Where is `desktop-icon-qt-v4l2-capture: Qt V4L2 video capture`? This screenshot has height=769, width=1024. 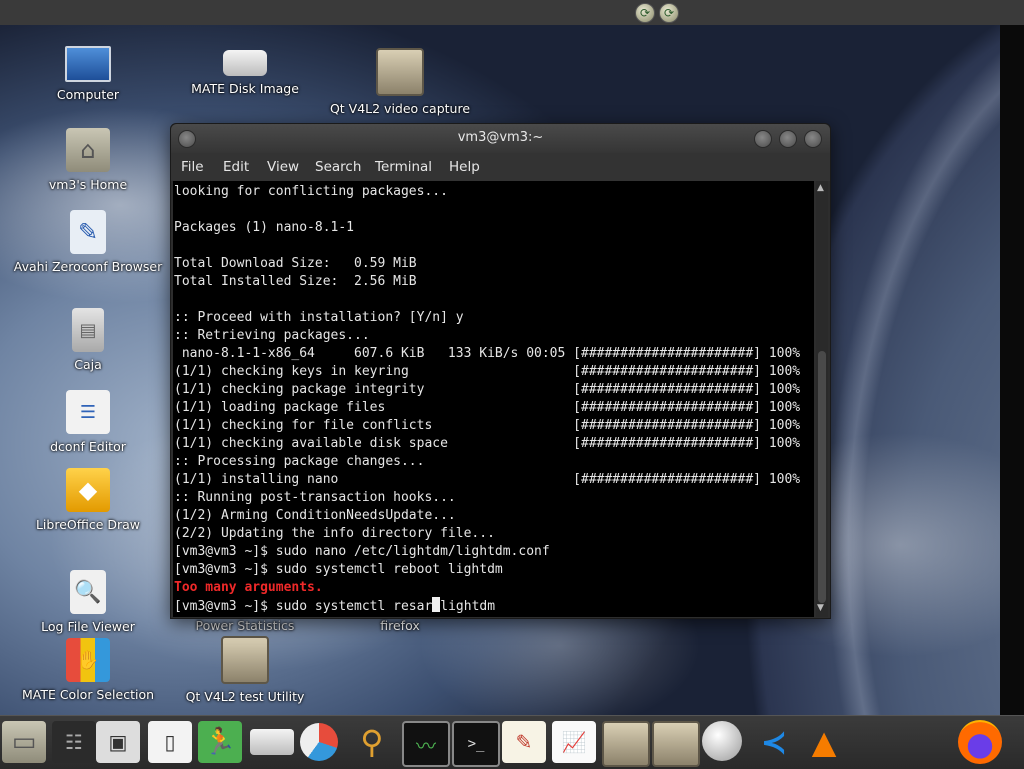
desktop-icon-qt-v4l2-capture: Qt V4L2 video capture is located at coordinates (400, 82).